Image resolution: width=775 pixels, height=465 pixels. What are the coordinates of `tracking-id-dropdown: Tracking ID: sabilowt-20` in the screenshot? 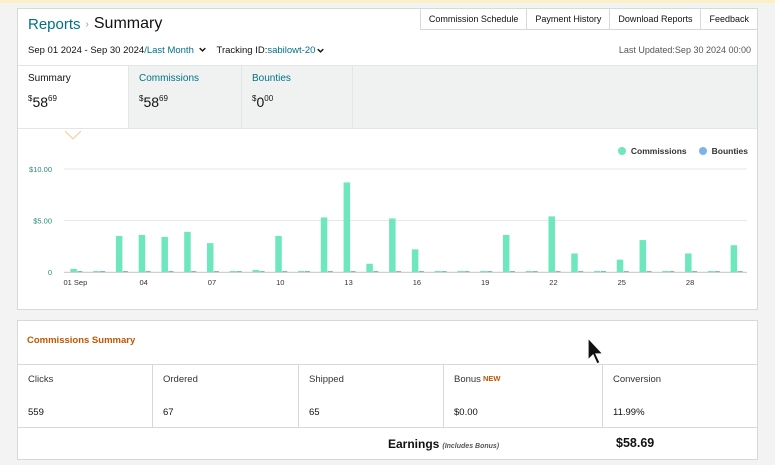 It's located at (271, 50).